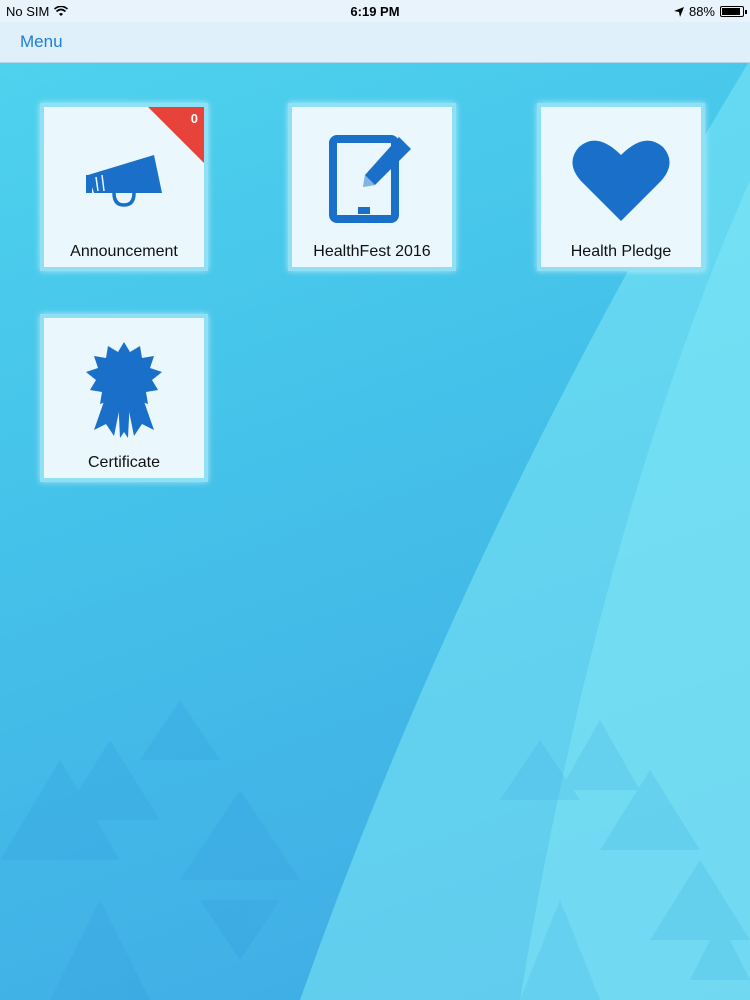 The width and height of the screenshot is (750, 1000). Describe the element at coordinates (678, 11) in the screenshot. I see `location-arrow-icon` at that location.